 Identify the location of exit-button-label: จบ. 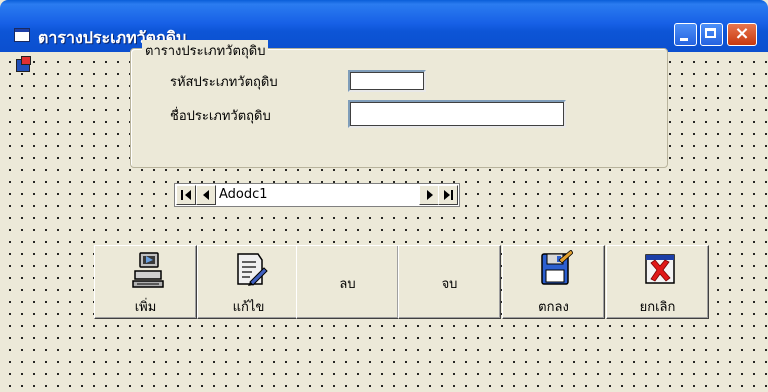
(449, 284).